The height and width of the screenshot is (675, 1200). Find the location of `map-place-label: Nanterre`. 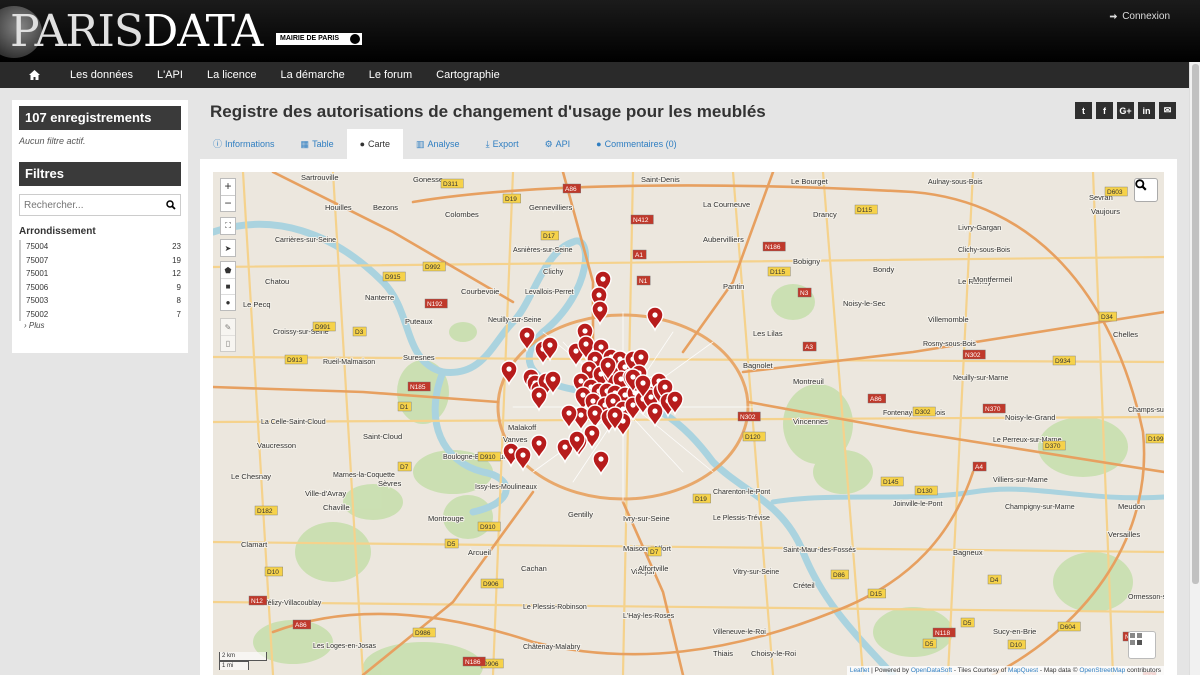

map-place-label: Nanterre is located at coordinates (379, 297).